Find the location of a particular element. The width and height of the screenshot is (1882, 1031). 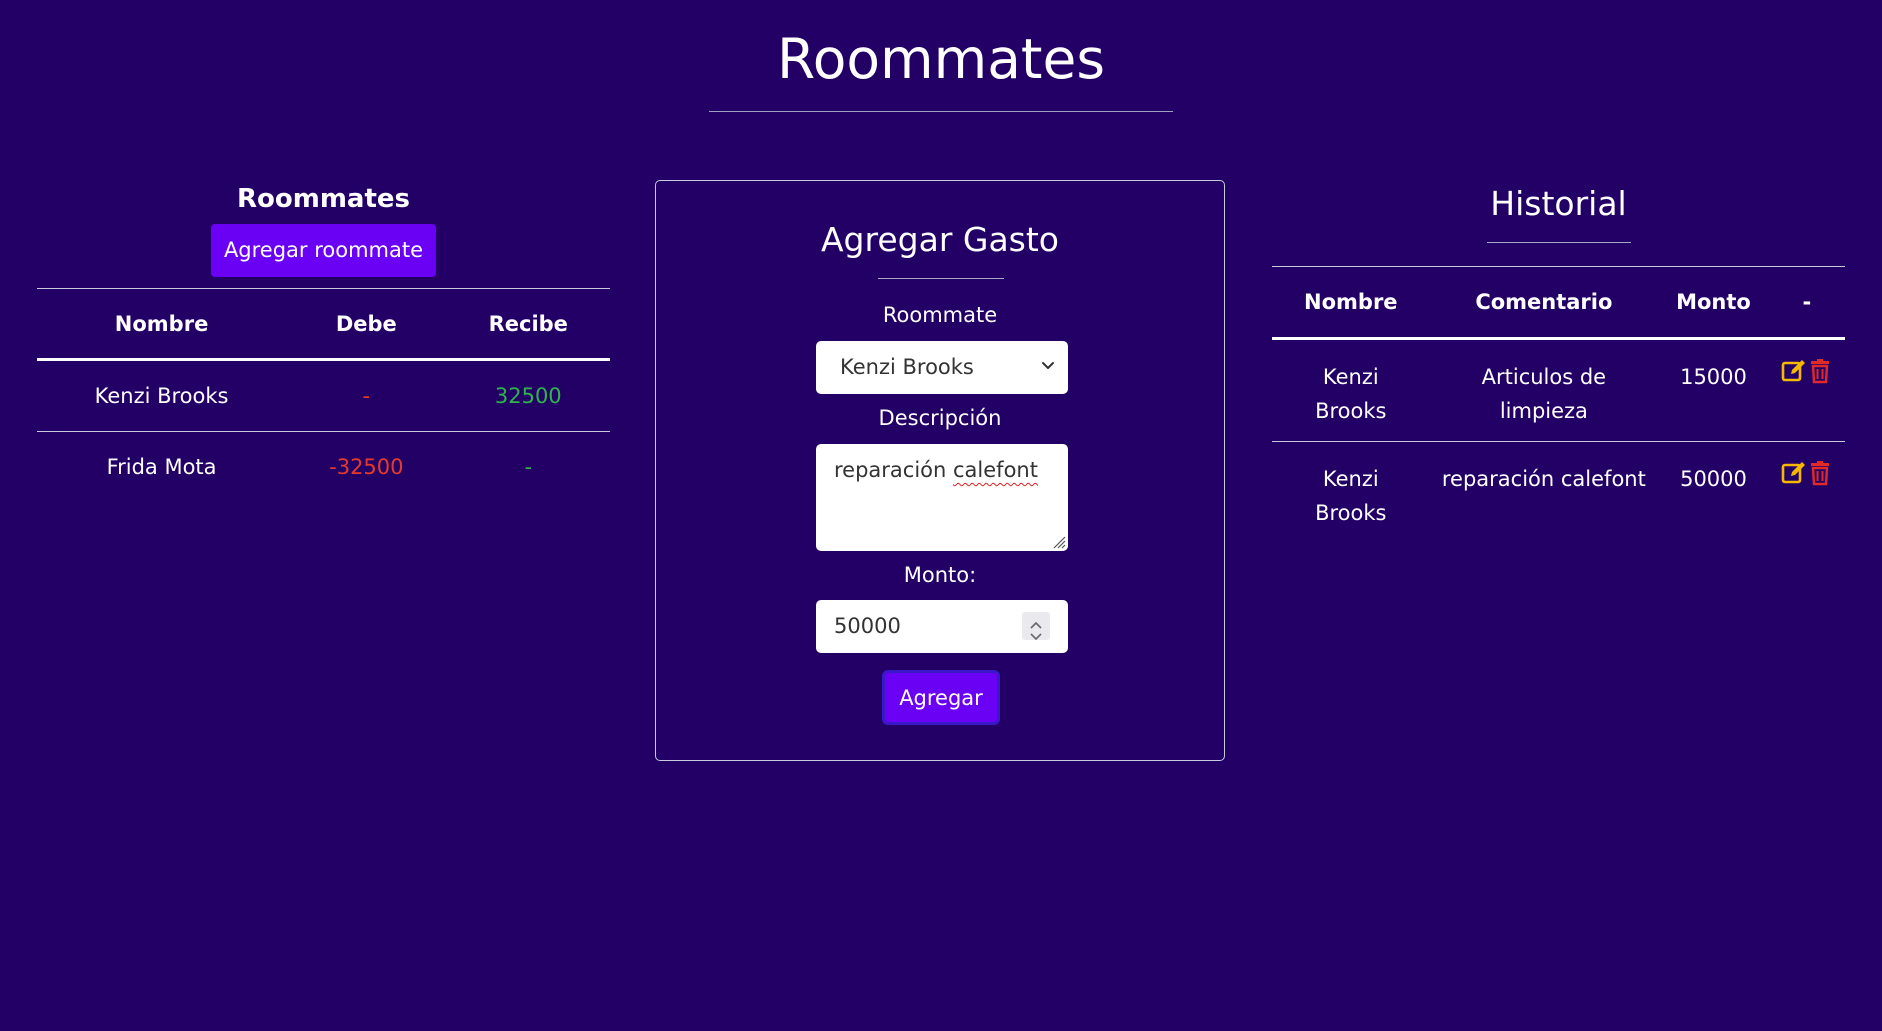

table-row: Kenzi Brooks - 32500 is located at coordinates (323, 395).